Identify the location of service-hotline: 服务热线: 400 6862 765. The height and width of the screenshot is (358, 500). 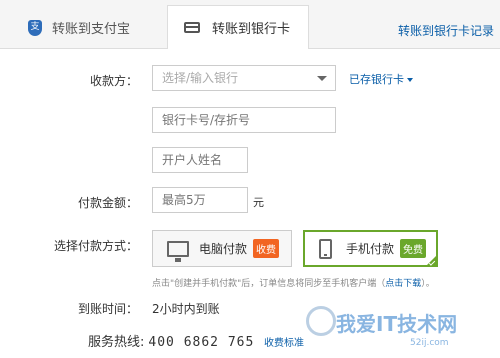
(171, 340).